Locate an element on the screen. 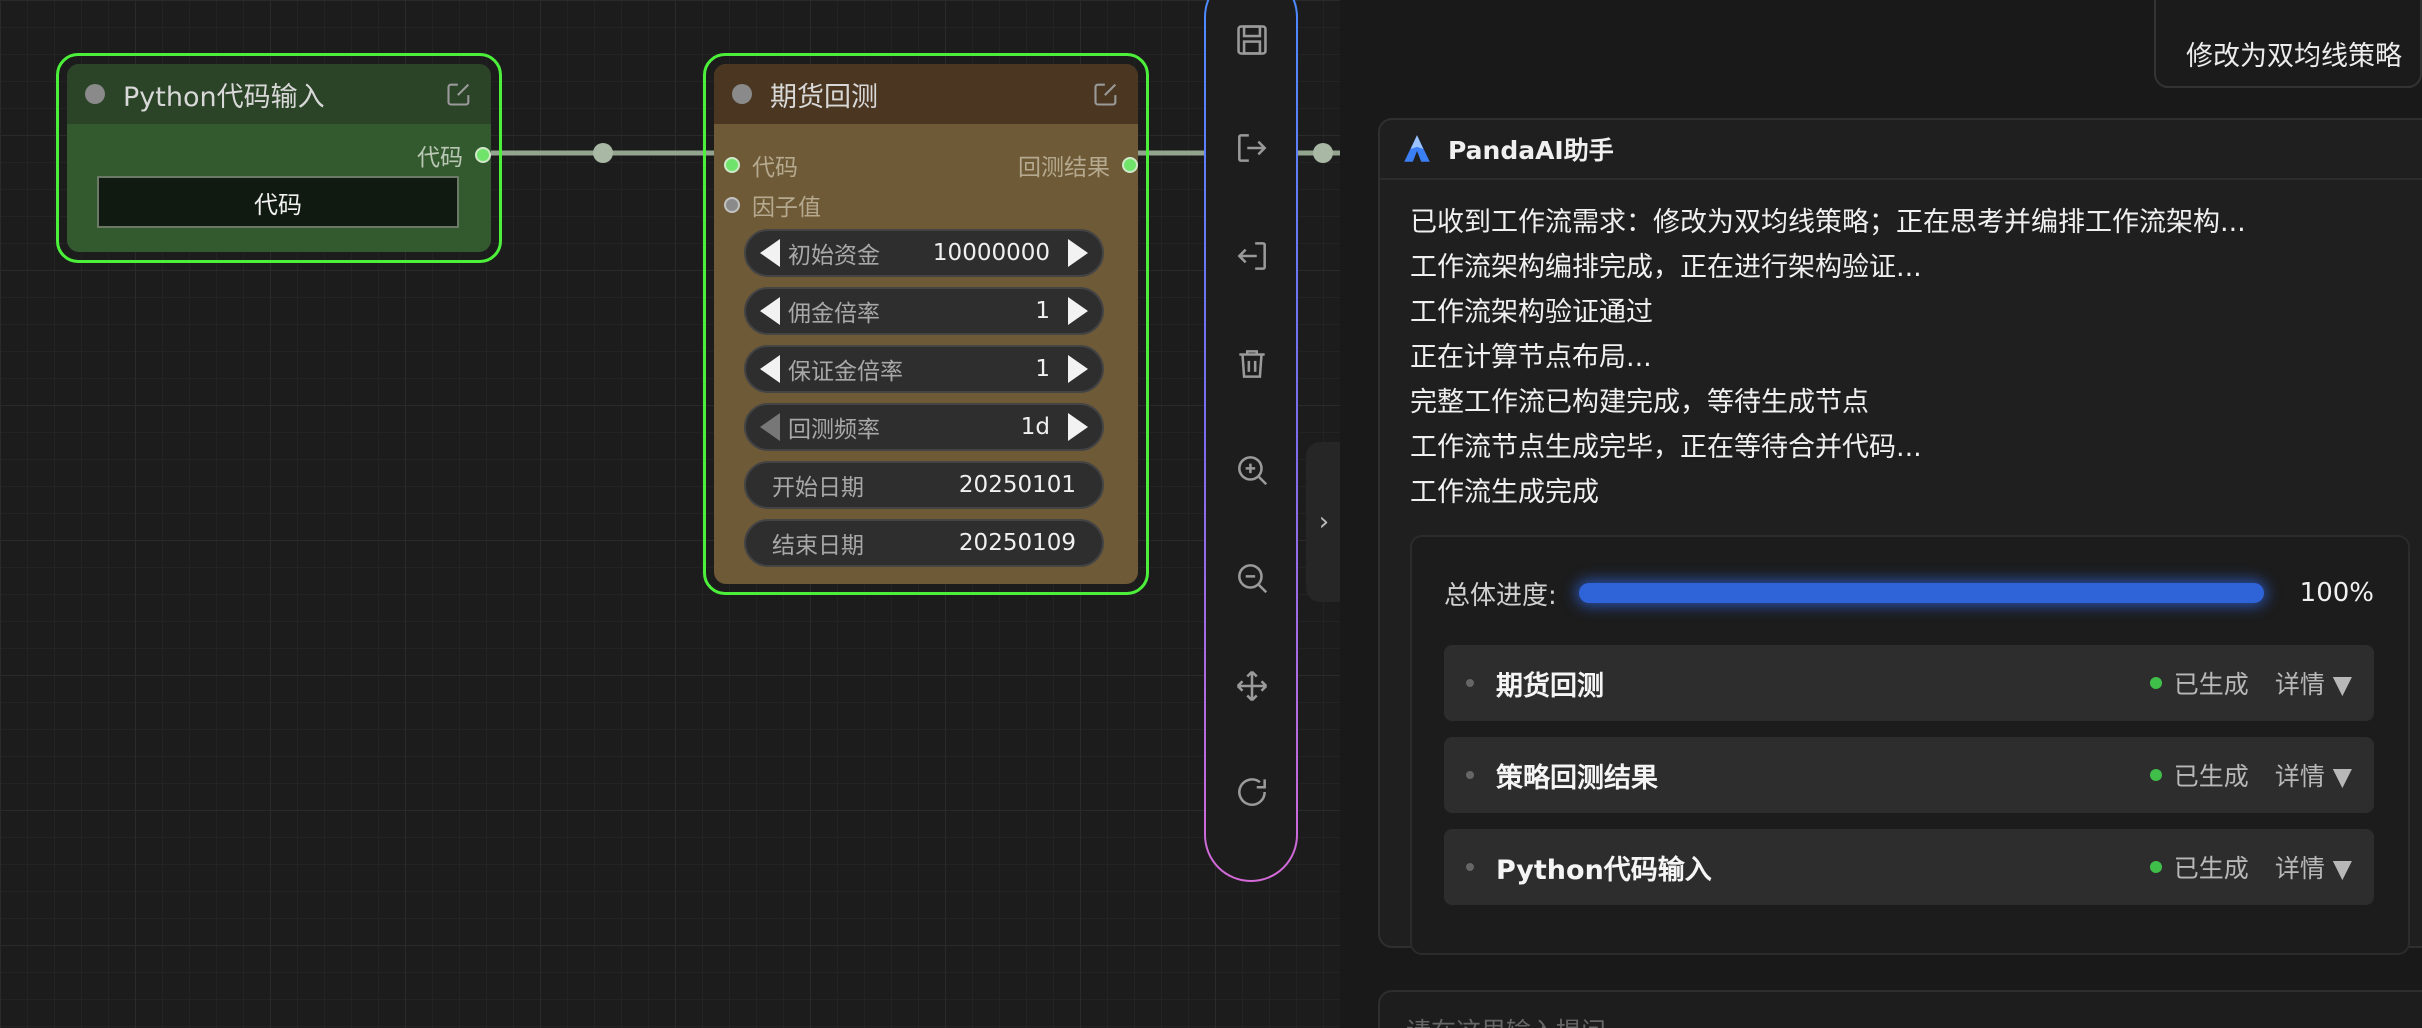 The width and height of the screenshot is (2422, 1028). move-button is located at coordinates (1252, 686).